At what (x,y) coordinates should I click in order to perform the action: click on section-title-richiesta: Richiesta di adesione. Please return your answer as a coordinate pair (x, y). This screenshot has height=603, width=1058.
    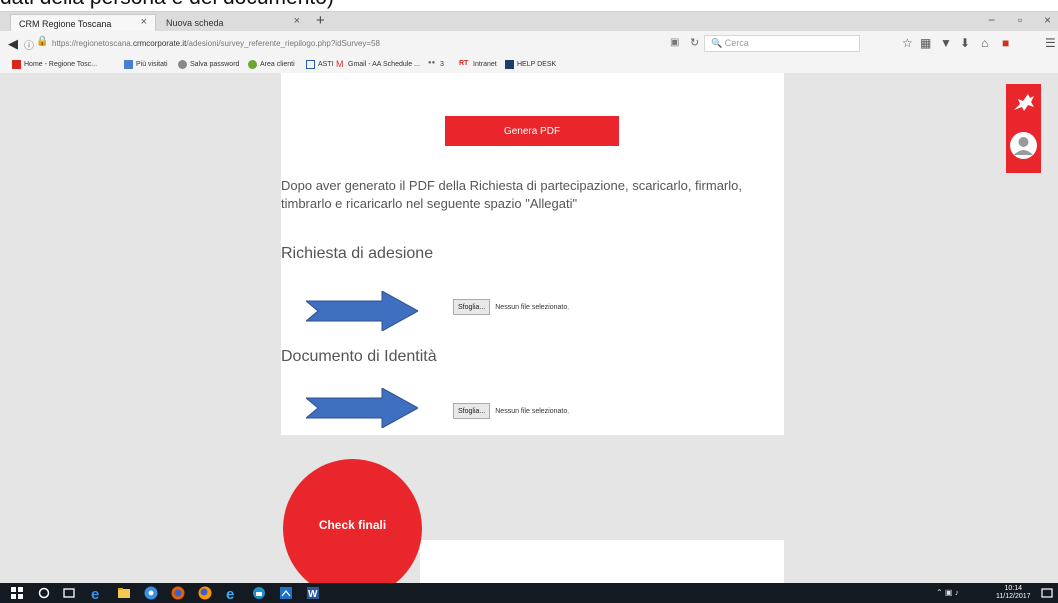
    Looking at the image, I should click on (357, 253).